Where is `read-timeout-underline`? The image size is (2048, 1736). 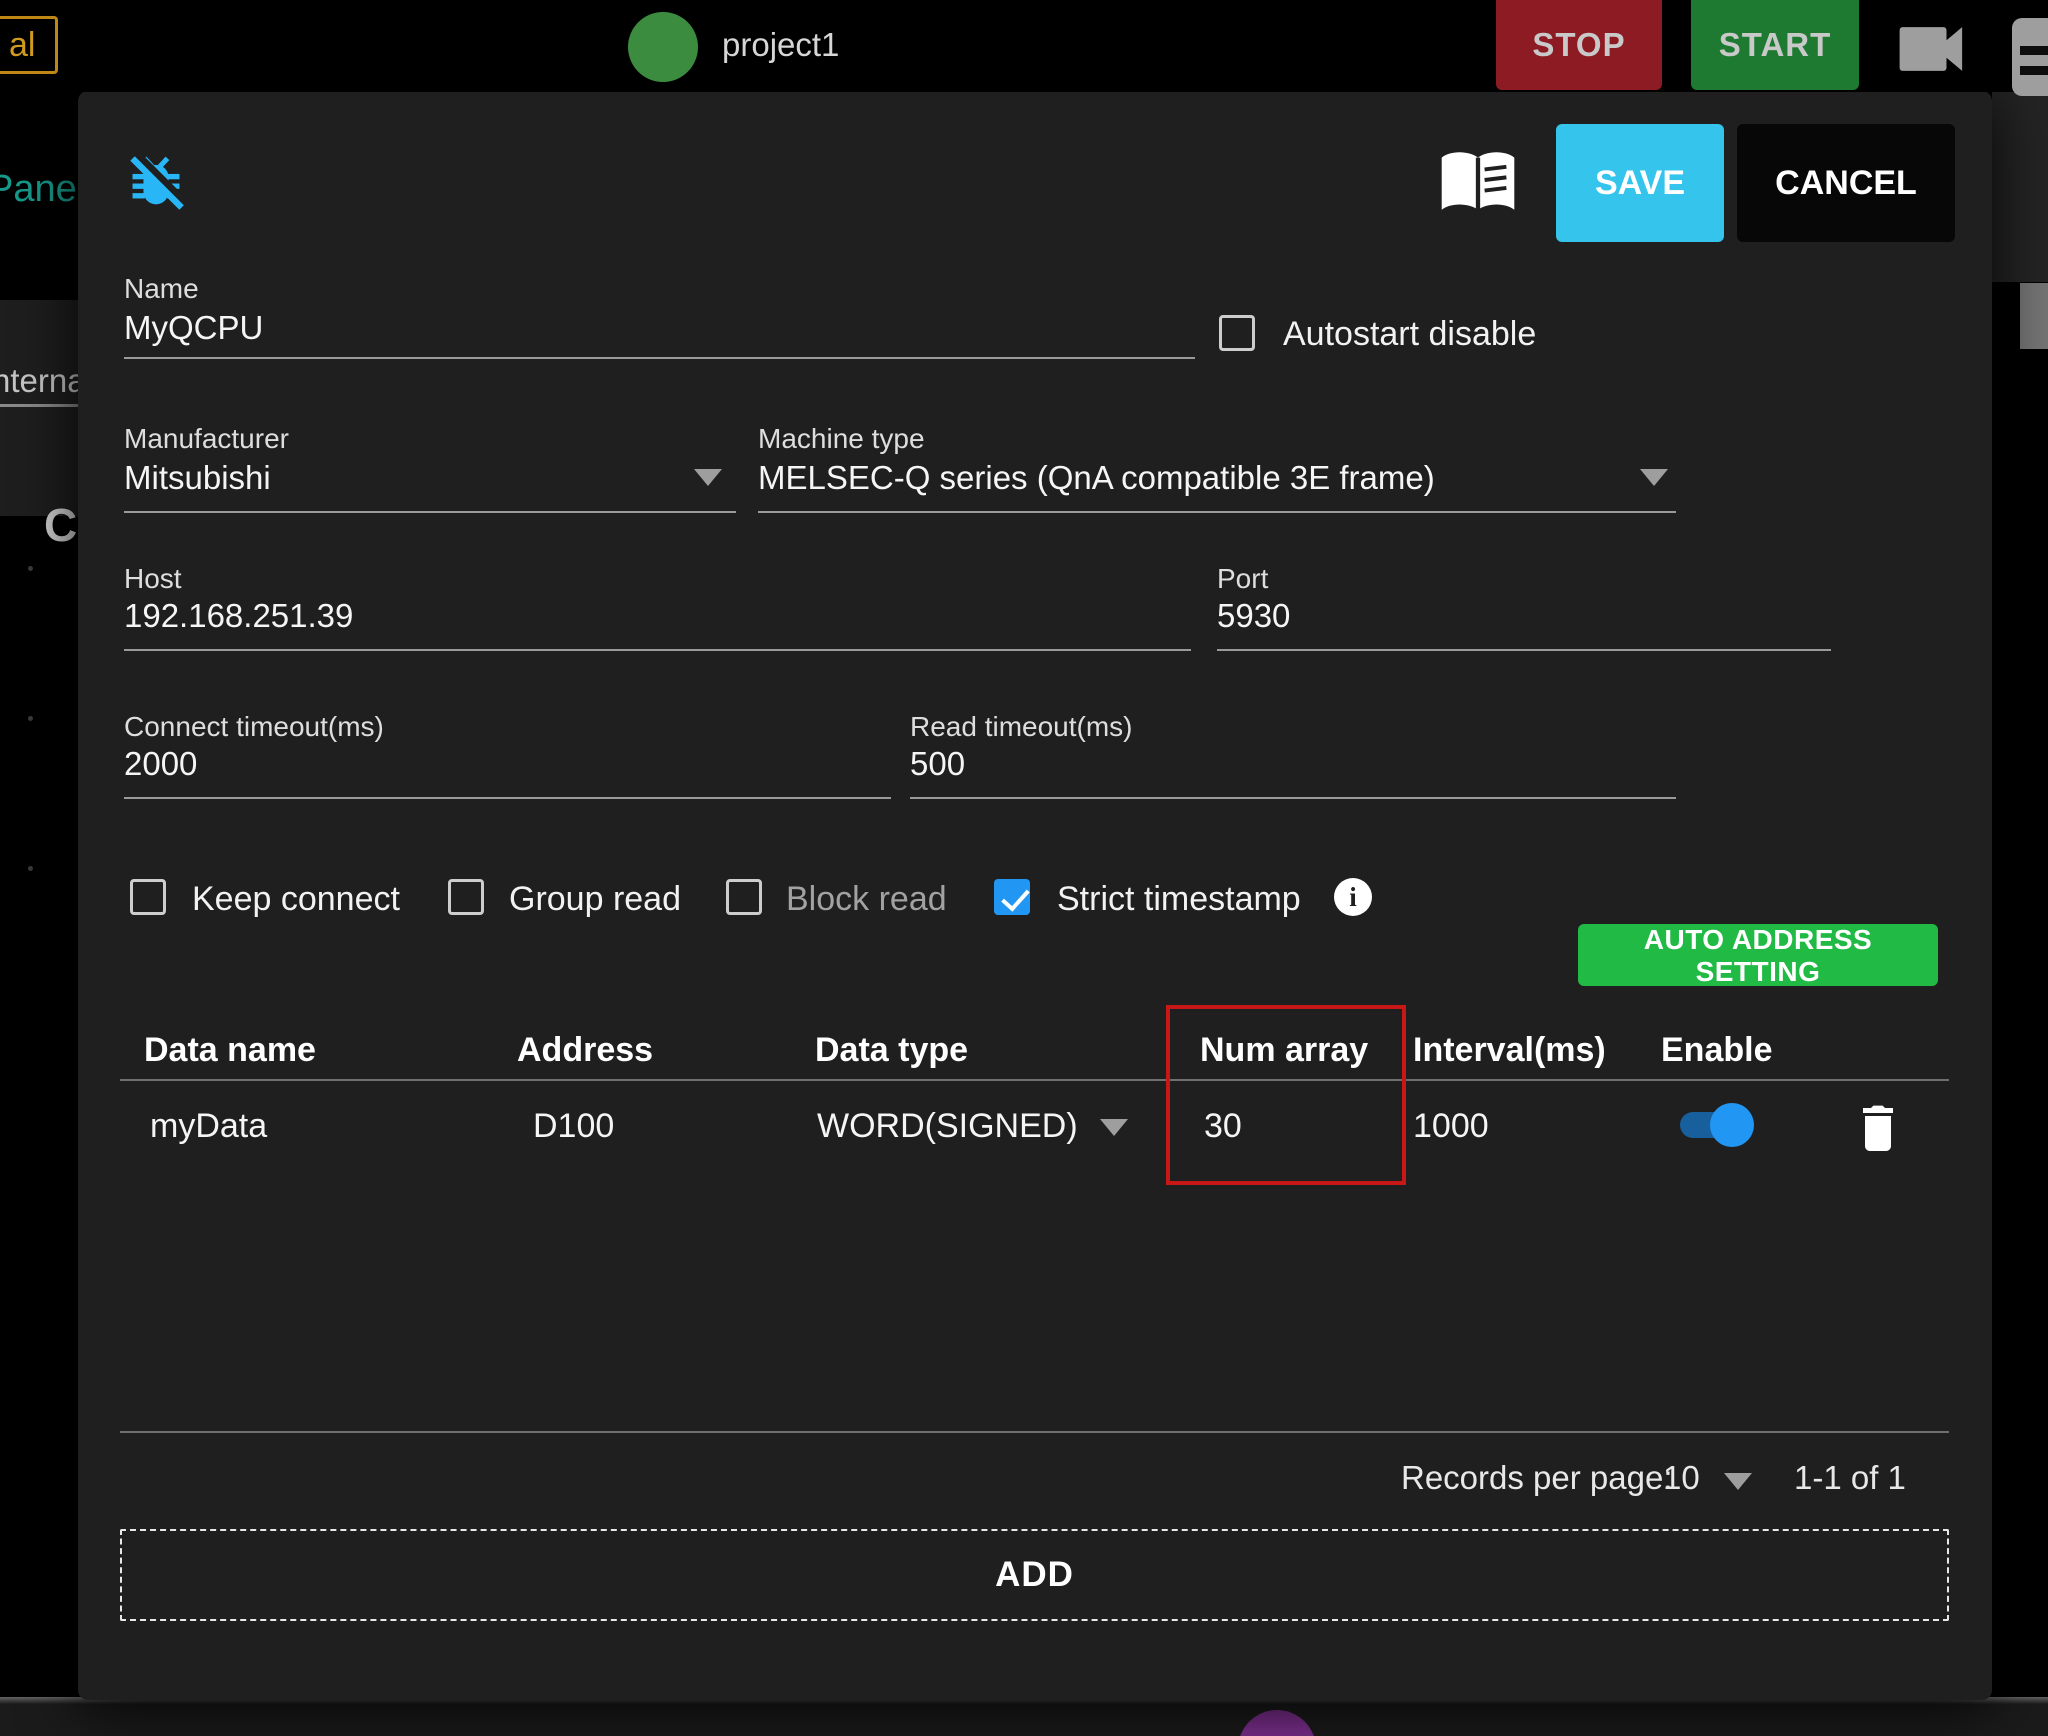 read-timeout-underline is located at coordinates (1293, 798).